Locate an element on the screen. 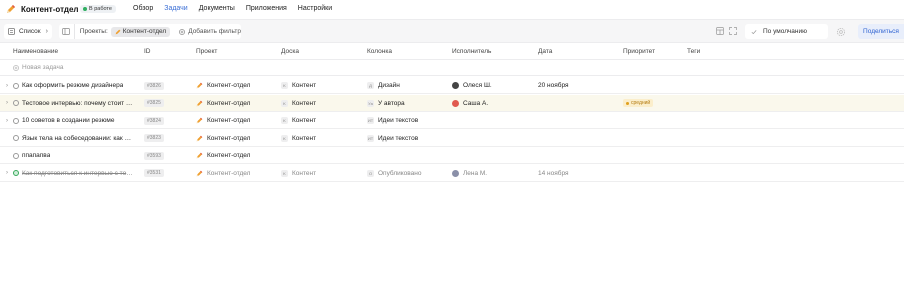  column-header-id: ID is located at coordinates (147, 51).